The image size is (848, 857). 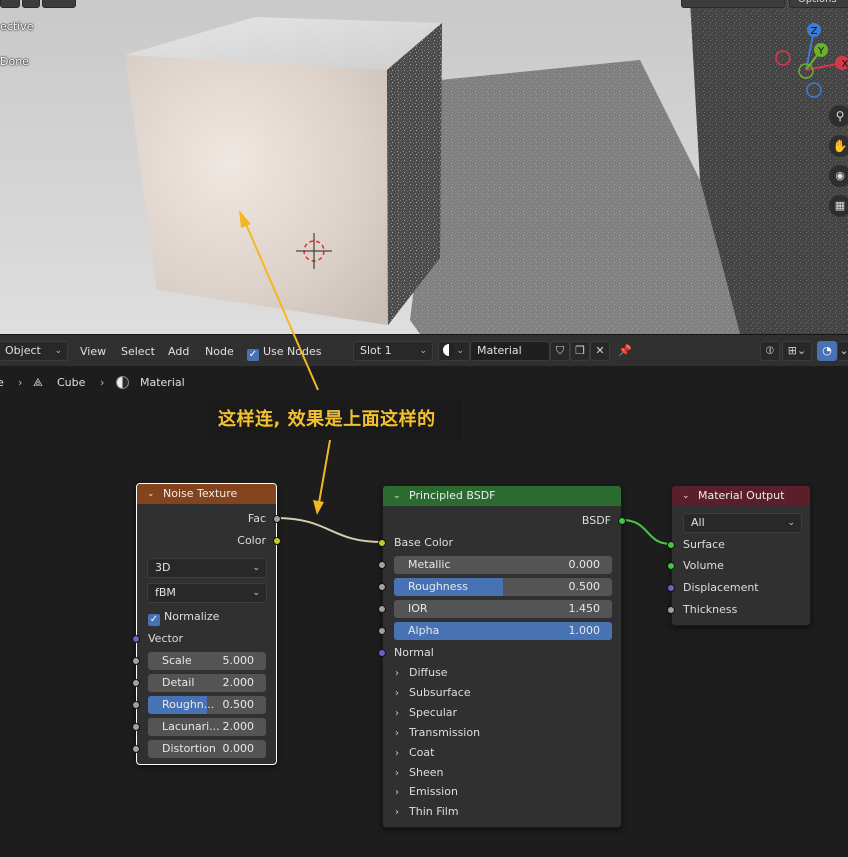 What do you see at coordinates (510, 351) in the screenshot?
I see `material-name-field: Material` at bounding box center [510, 351].